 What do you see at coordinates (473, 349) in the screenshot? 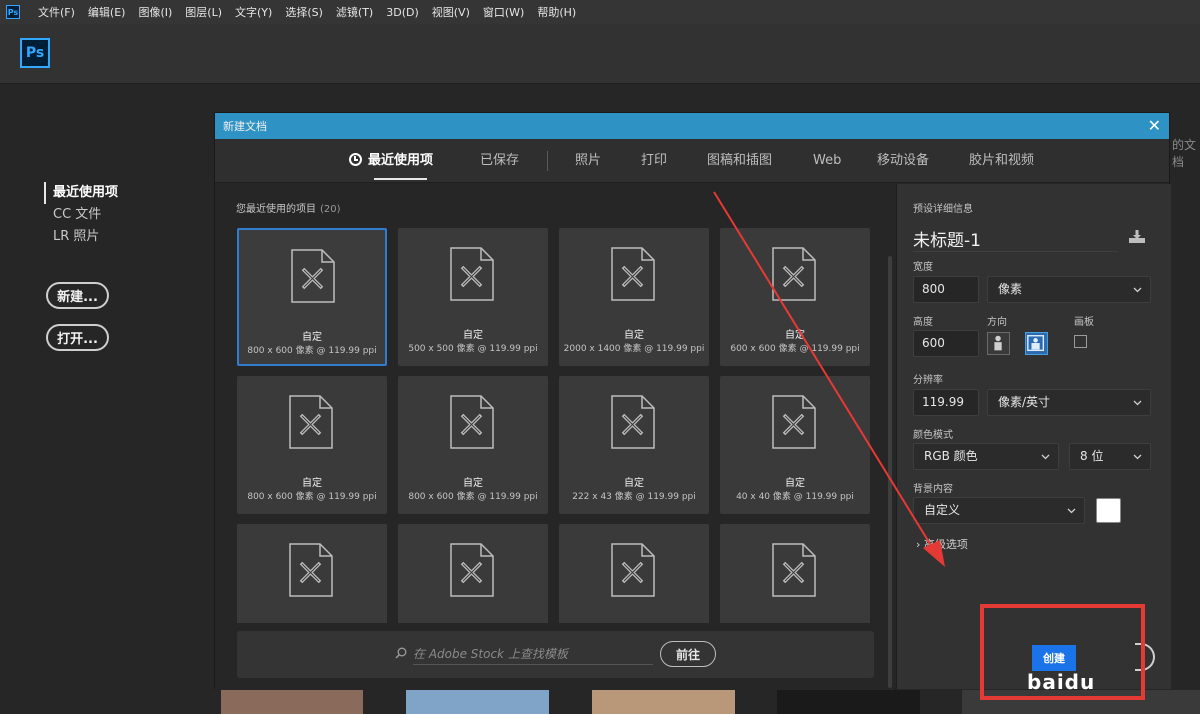
I see `card-preset-size: 500 x 500 像素 @ 119.99 ppi` at bounding box center [473, 349].